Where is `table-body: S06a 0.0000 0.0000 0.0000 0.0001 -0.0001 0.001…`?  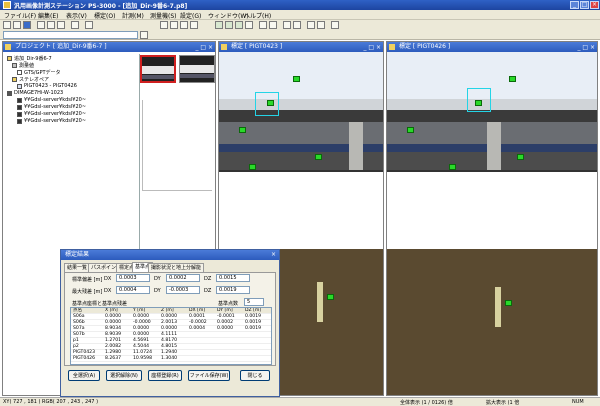
table-body: S06a 0.0000 0.0000 0.0000 0.0001 -0.0001 0.001… is located at coordinates (171, 338).